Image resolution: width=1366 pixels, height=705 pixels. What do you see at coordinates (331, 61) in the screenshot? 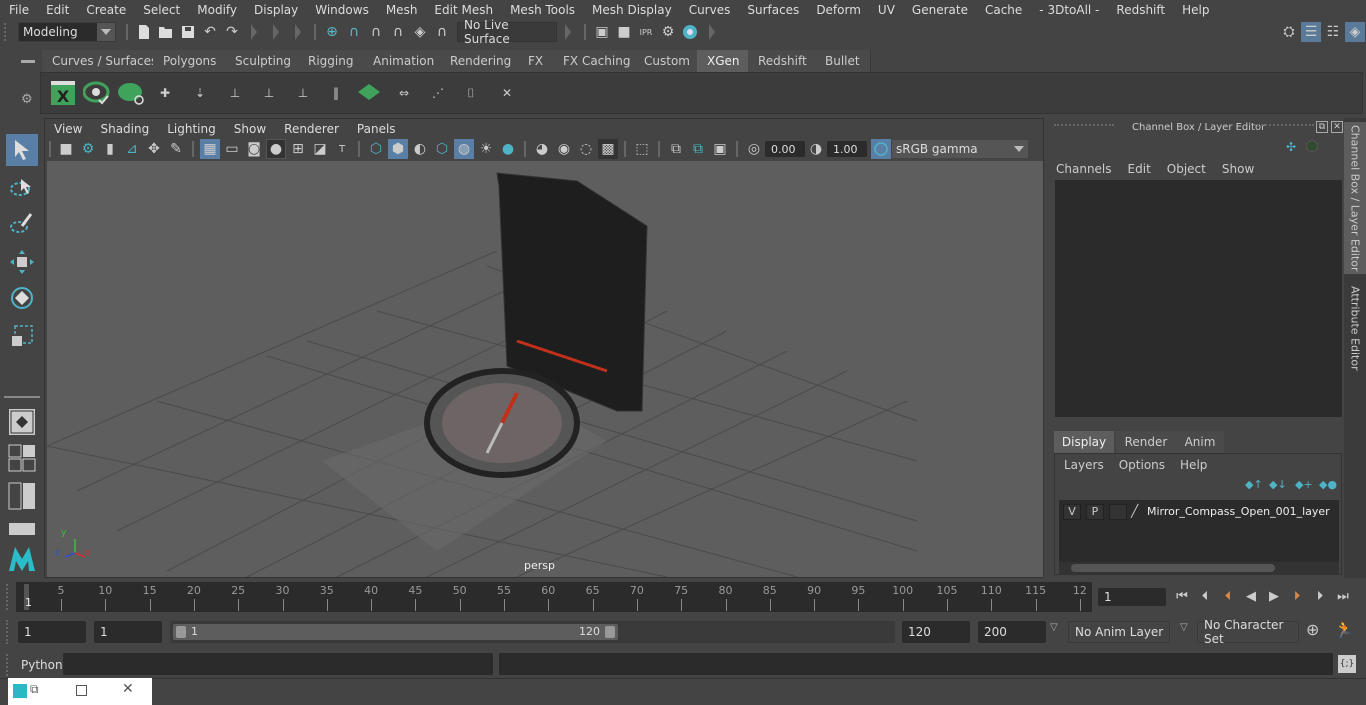
I see `shelf-tab-rigging: Rigging` at bounding box center [331, 61].